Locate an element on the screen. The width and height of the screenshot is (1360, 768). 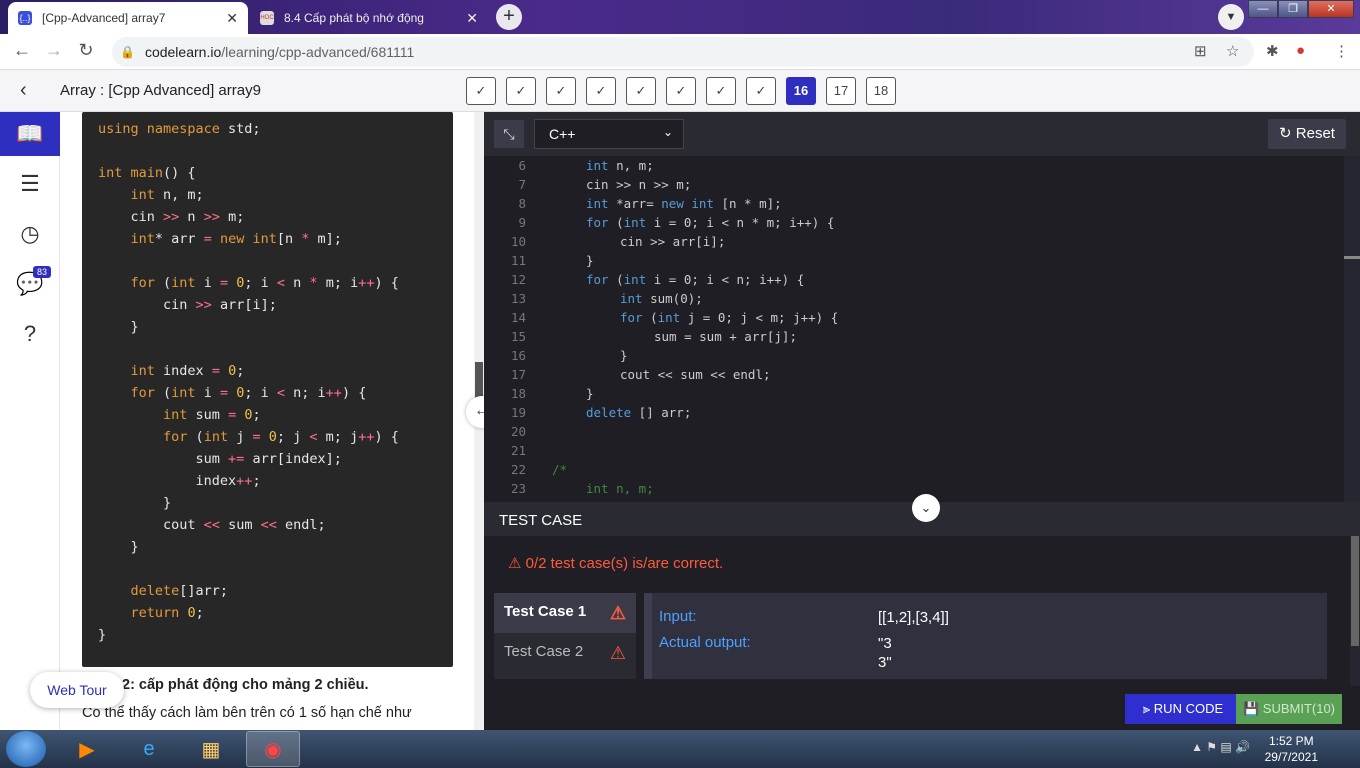
start-button-icon is located at coordinates (26, 749).